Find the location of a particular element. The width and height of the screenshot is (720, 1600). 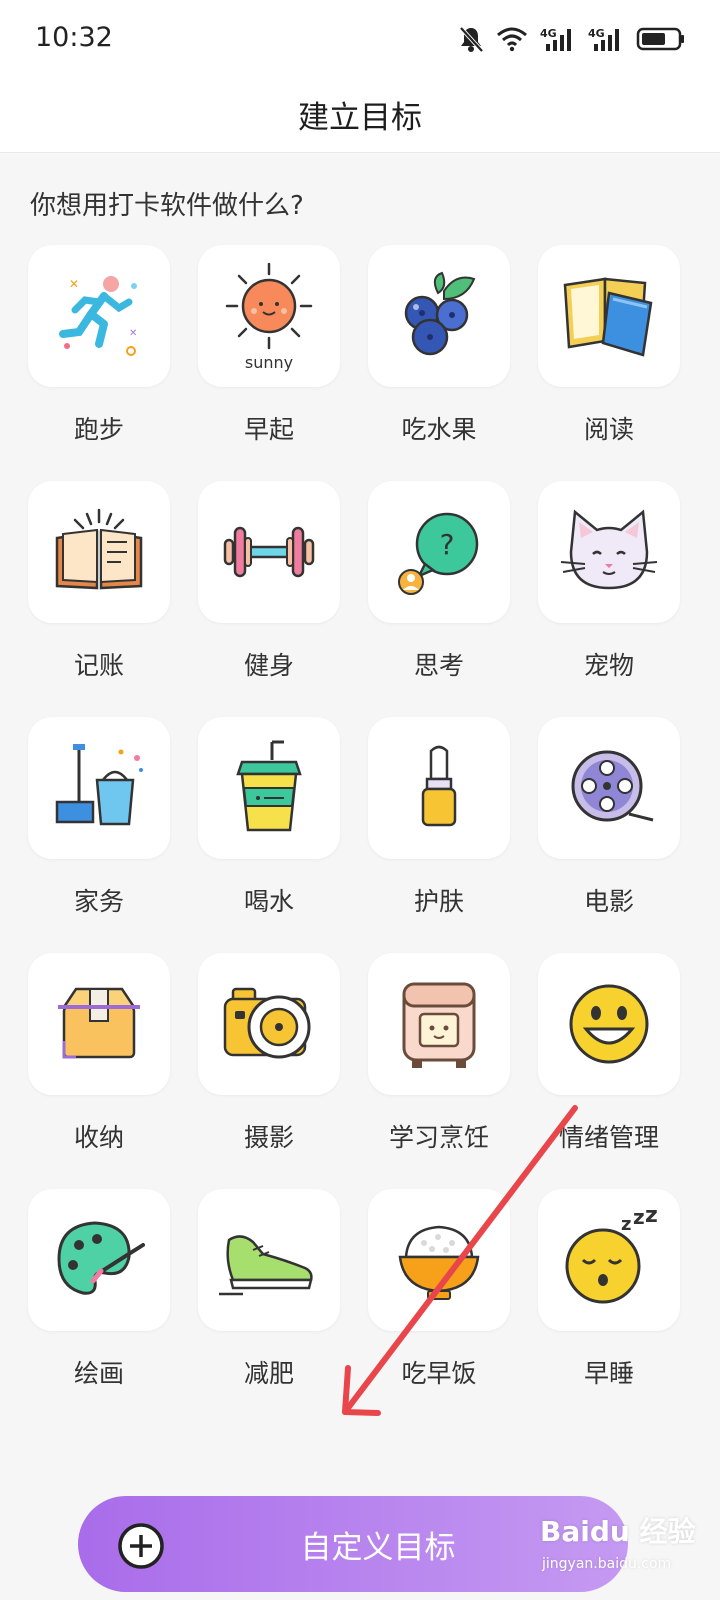

watermark-url: jingyan.baidu.com is located at coordinates (607, 1564).